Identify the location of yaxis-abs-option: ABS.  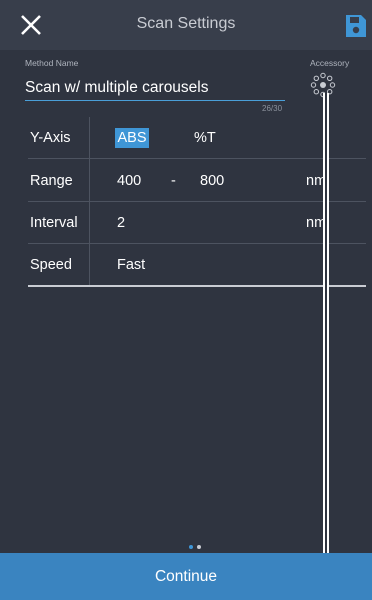
(132, 138).